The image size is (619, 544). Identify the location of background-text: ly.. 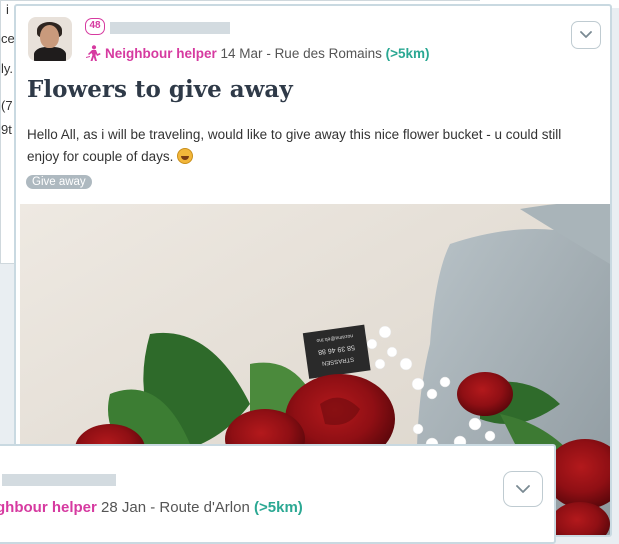
(7, 68).